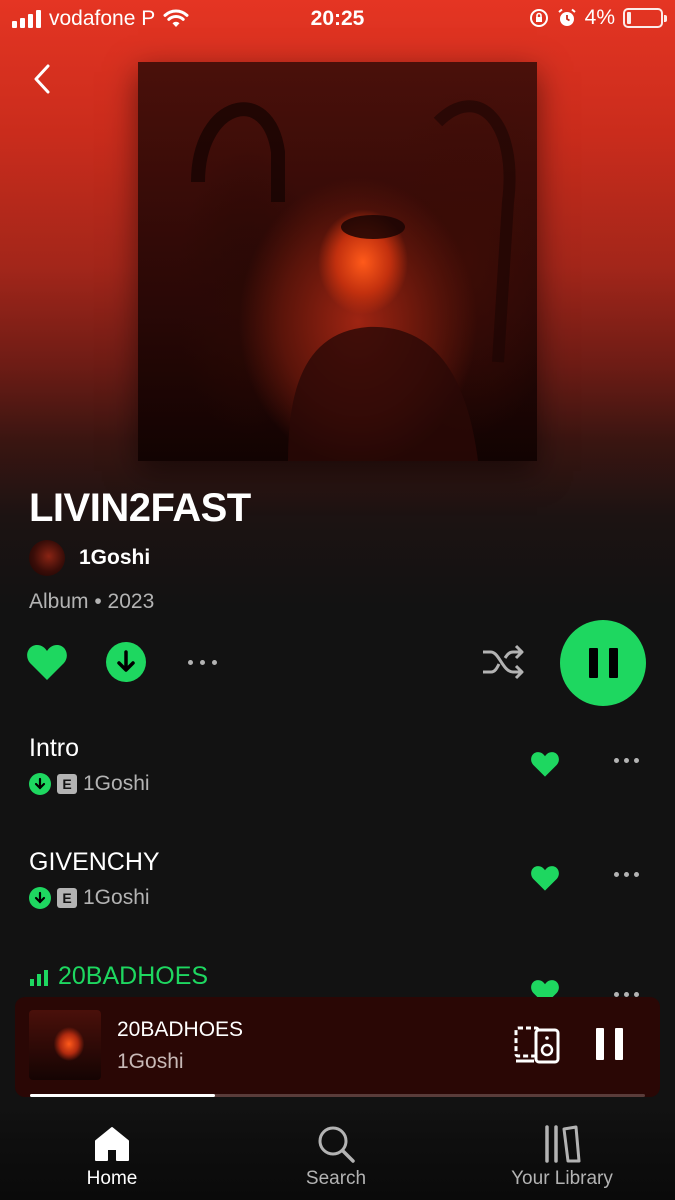  Describe the element at coordinates (39, 978) in the screenshot. I see `equalizer-icon` at that location.